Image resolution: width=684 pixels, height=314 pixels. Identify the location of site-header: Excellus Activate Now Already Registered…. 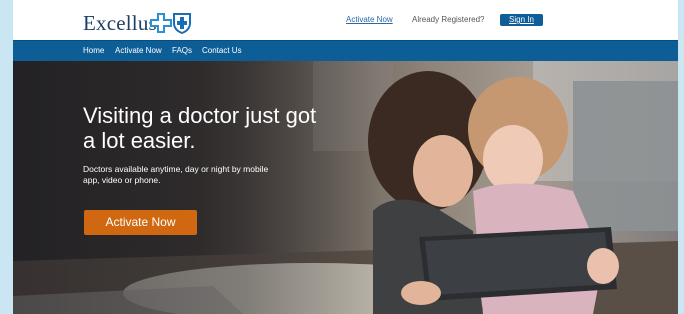
(345, 20).